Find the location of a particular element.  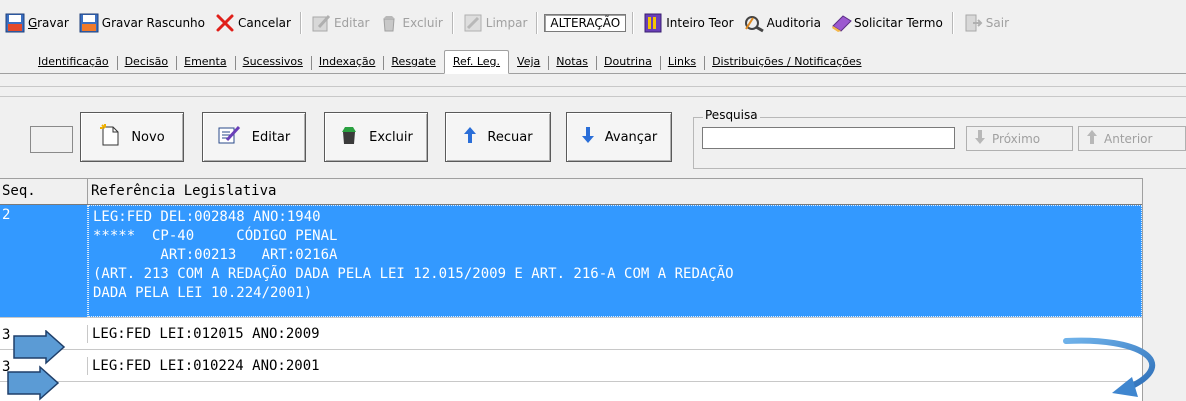

pesquisa-legend: Pesquisa is located at coordinates (731, 115).